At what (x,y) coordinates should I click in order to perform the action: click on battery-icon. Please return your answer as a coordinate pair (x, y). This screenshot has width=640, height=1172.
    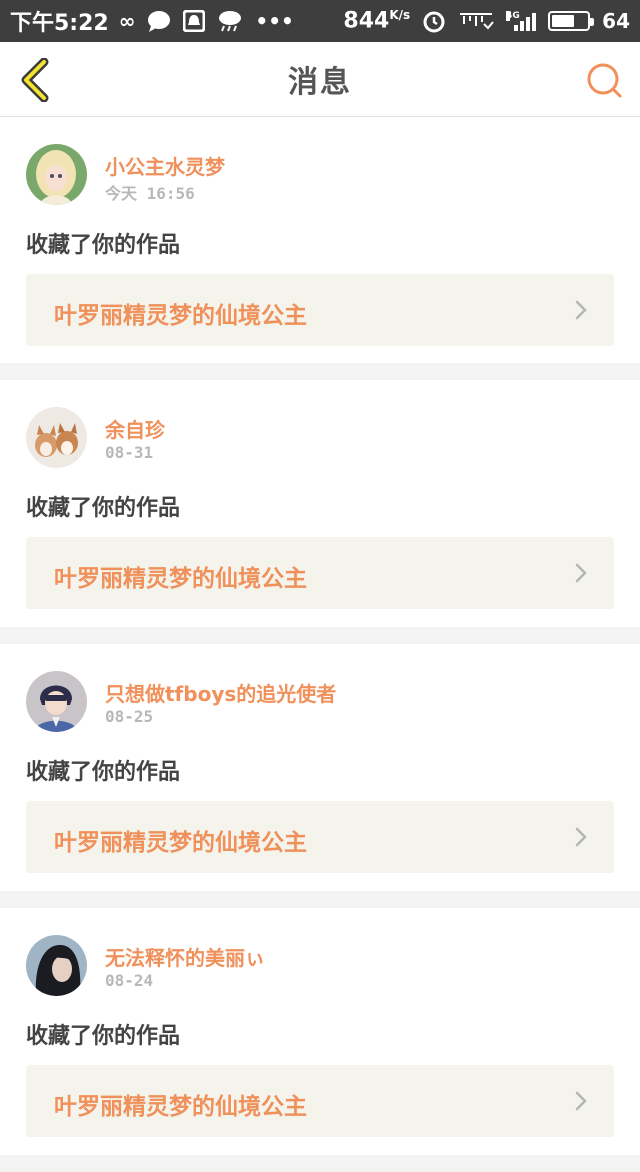
    Looking at the image, I should click on (571, 20).